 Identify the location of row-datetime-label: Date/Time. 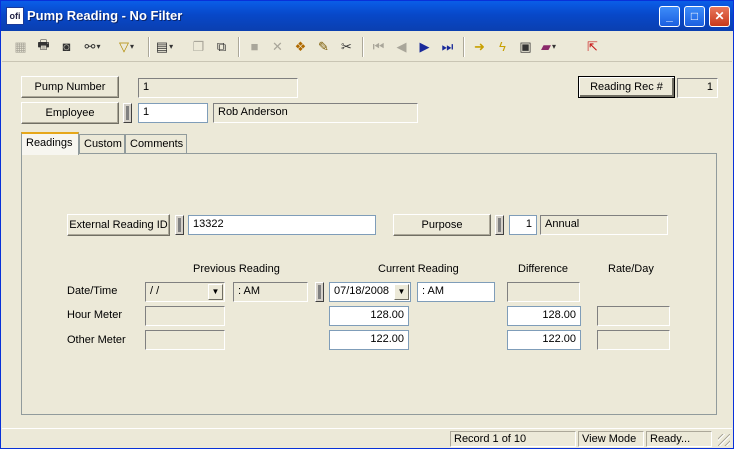
(92, 291).